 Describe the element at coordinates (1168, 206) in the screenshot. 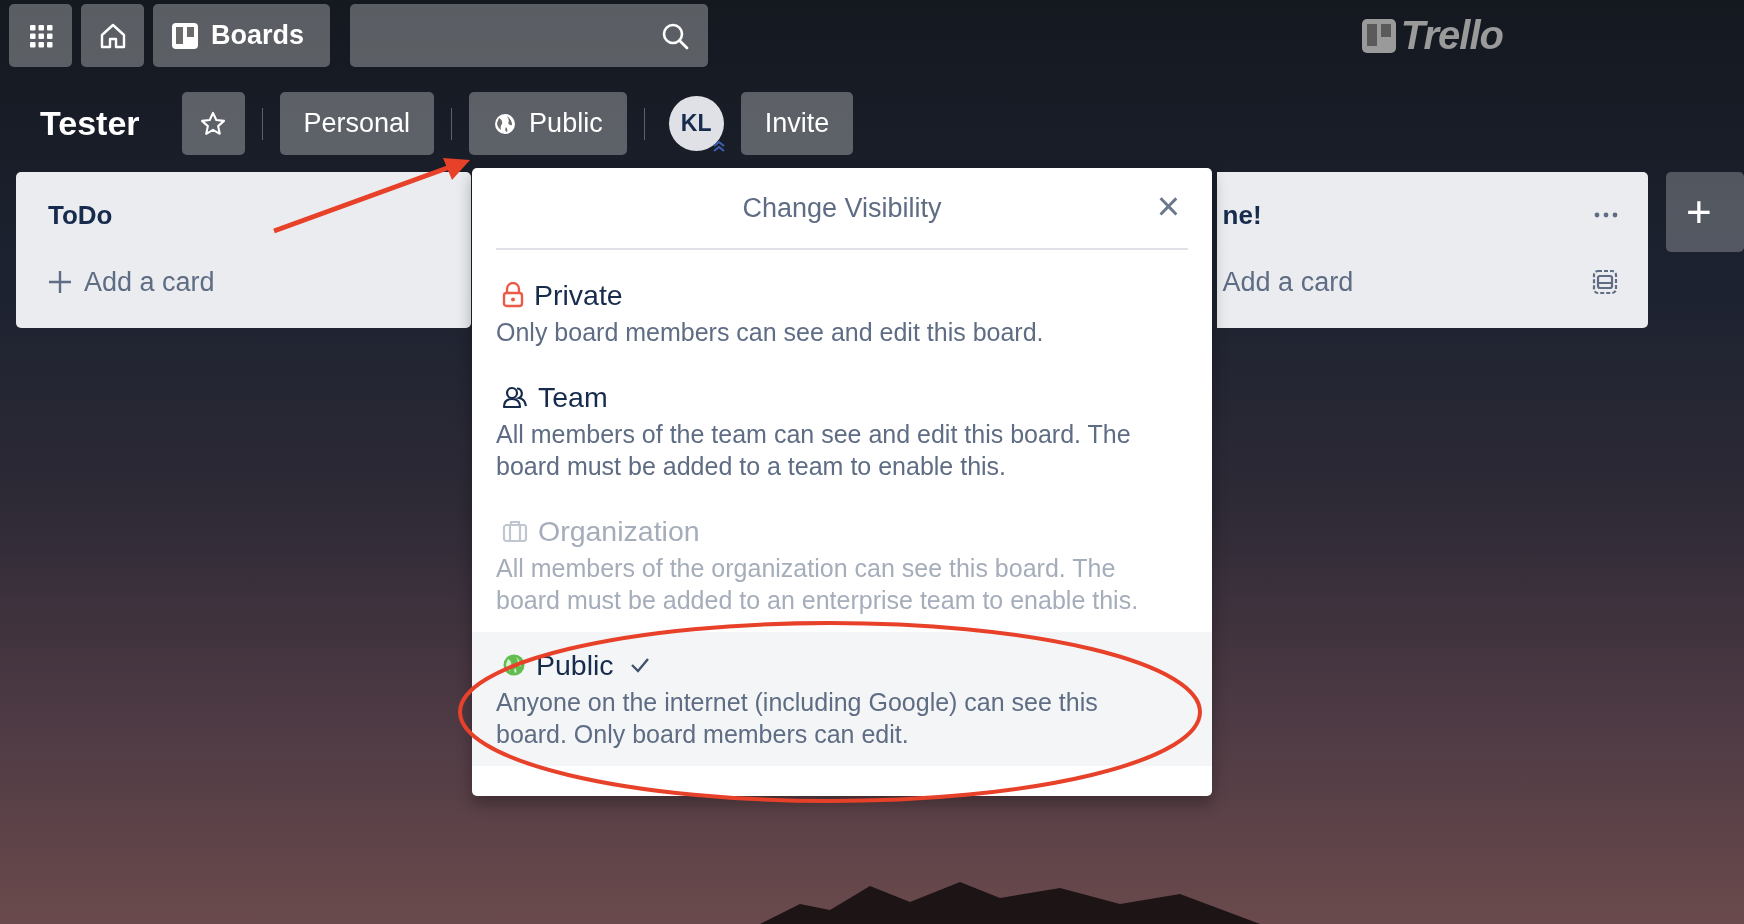

I see `close-button: ×` at that location.